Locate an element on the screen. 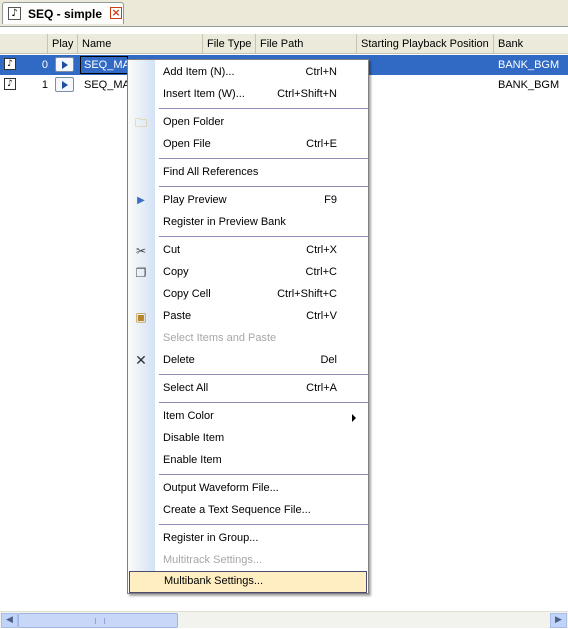  menu-item-copy: ❐ Copy Ctrl+C is located at coordinates (248, 273).